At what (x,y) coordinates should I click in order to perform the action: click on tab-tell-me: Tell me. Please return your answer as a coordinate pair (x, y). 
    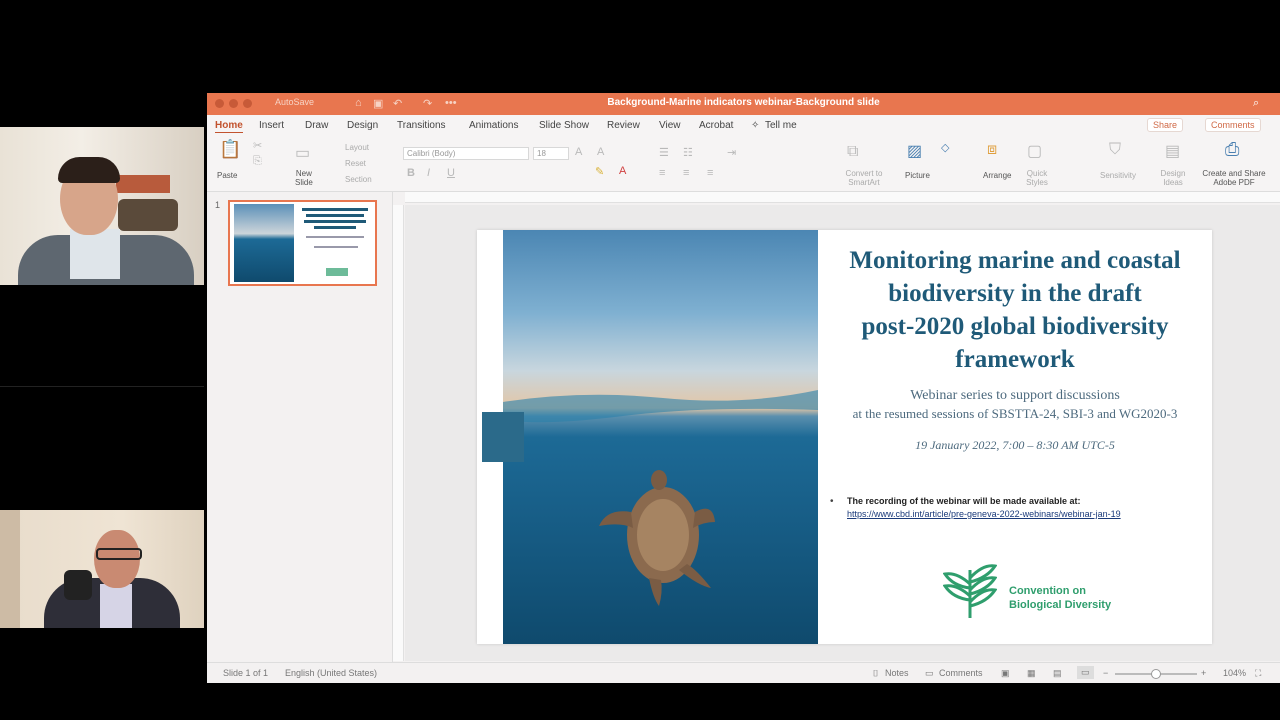
    Looking at the image, I should click on (781, 125).